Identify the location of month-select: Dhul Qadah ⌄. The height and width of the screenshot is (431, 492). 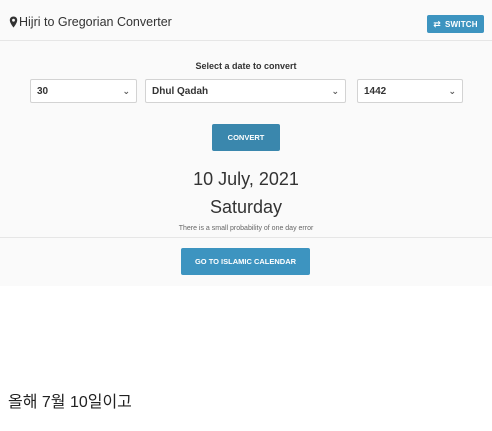
(245, 91).